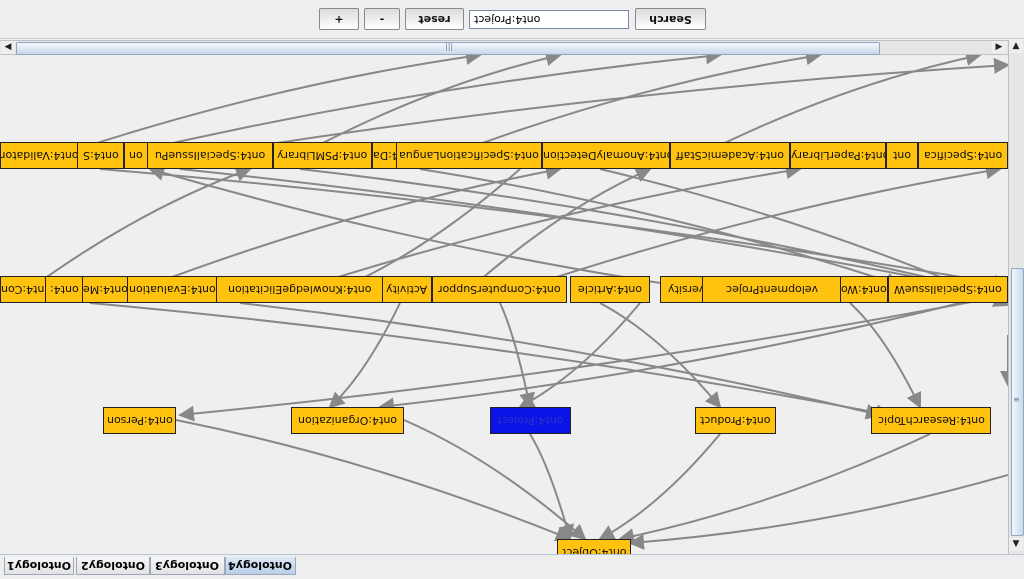  Describe the element at coordinates (187, 566) in the screenshot. I see `tab-ontology3: Ontology3` at that location.